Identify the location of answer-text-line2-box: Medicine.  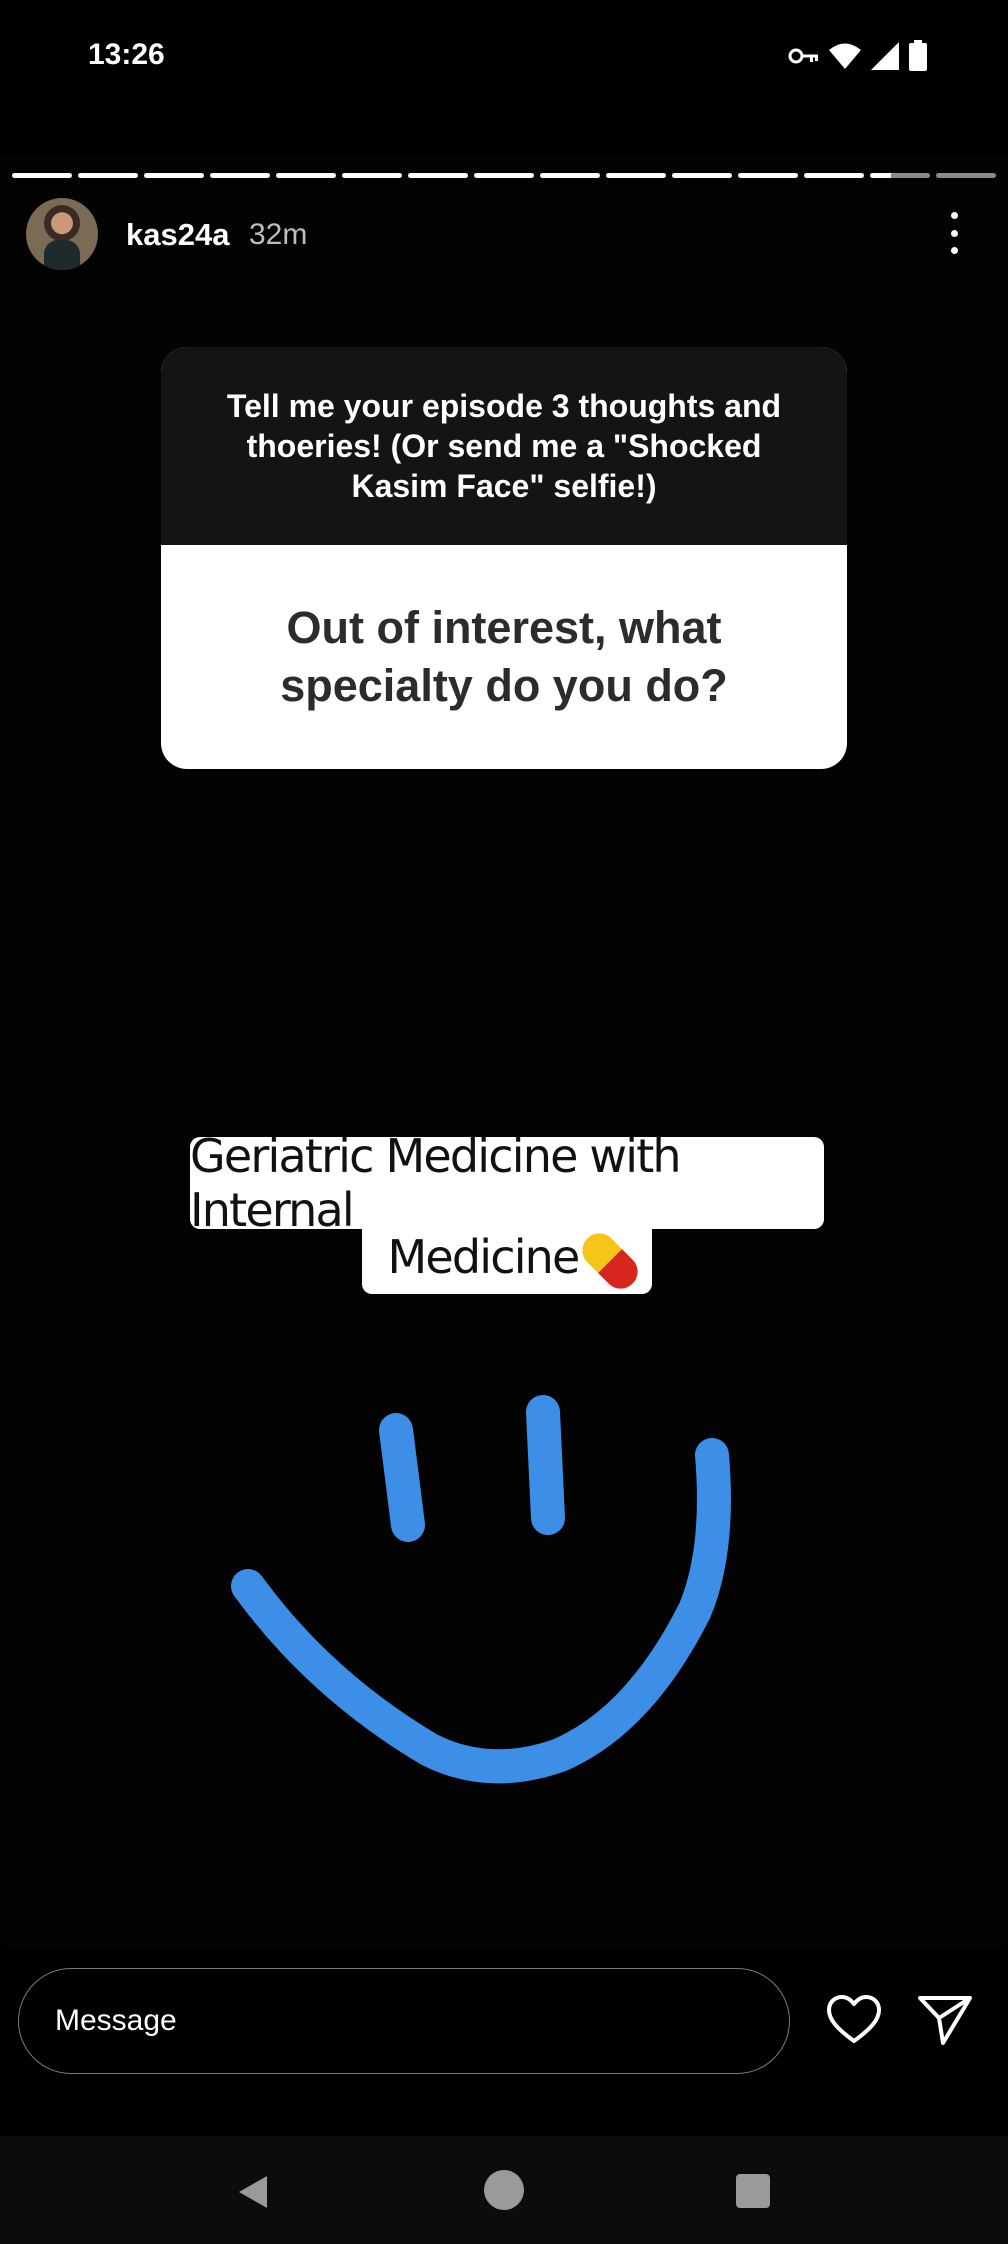
(507, 1258).